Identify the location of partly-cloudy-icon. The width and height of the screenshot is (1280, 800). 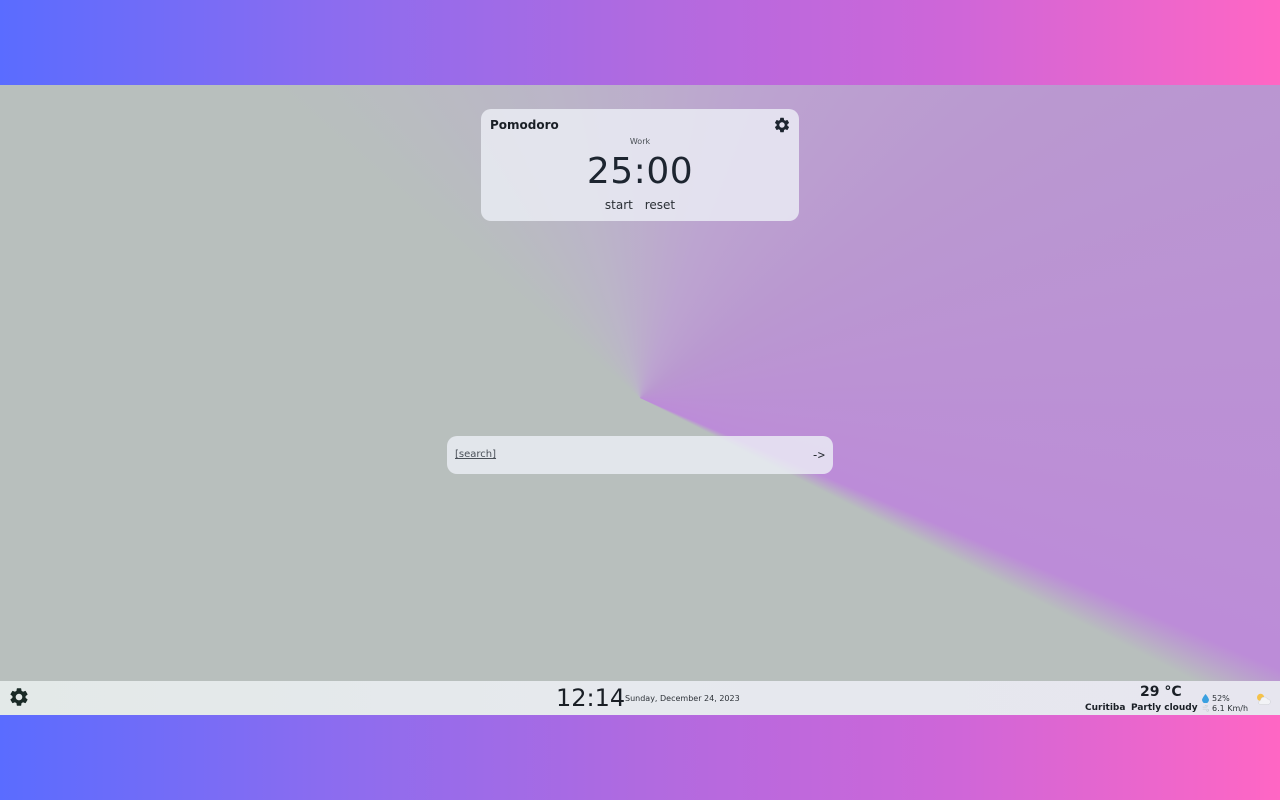
(1264, 699).